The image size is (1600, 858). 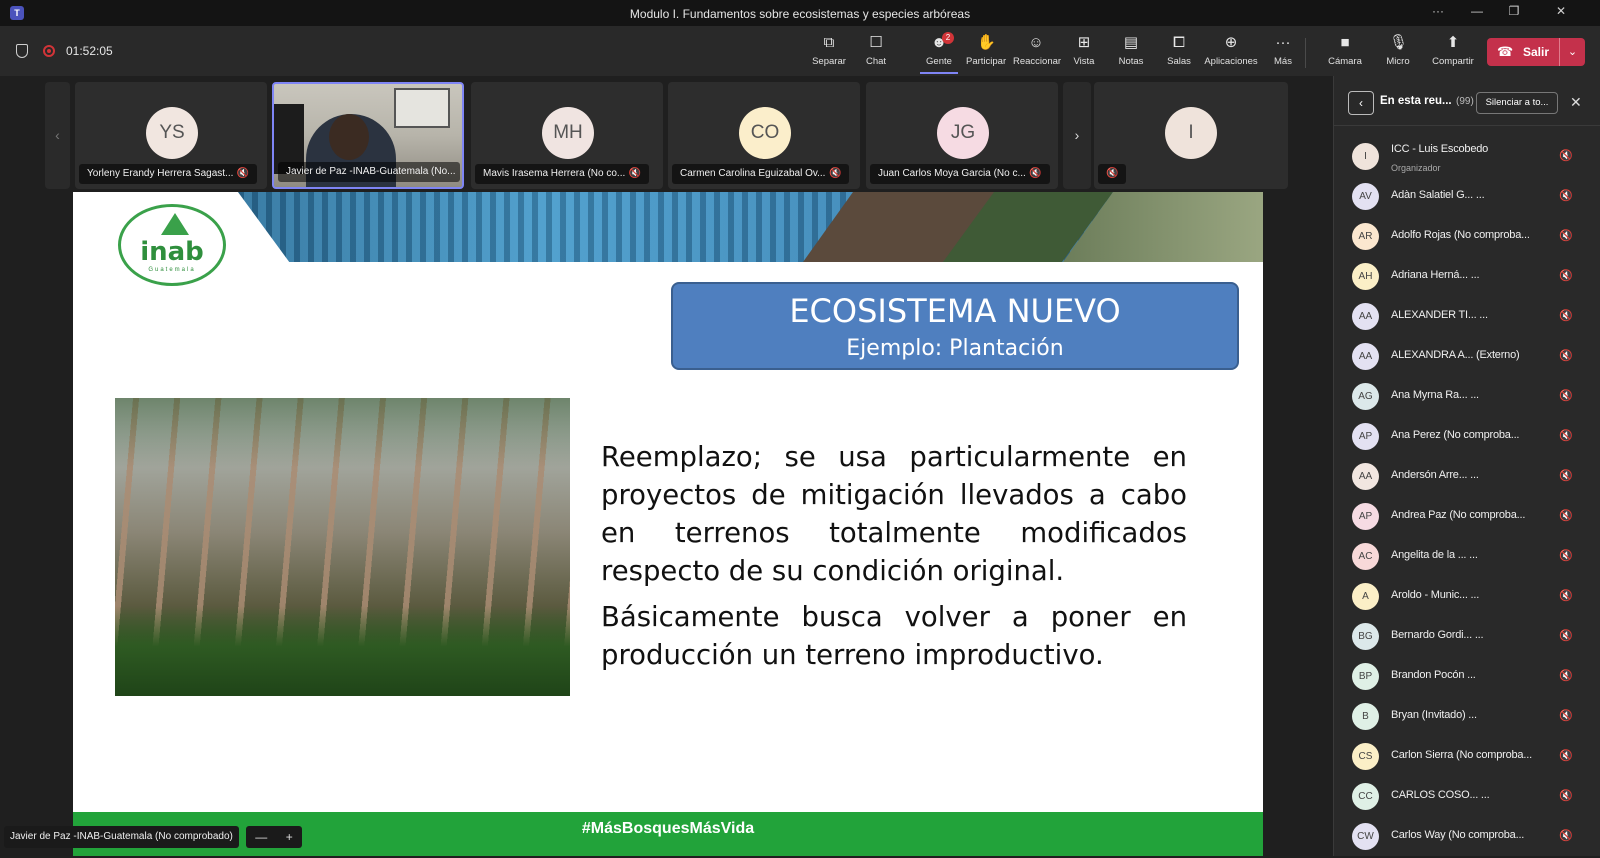 What do you see at coordinates (1467, 278) in the screenshot?
I see `list-item: AH Adriana Herná... ... 🔇` at bounding box center [1467, 278].